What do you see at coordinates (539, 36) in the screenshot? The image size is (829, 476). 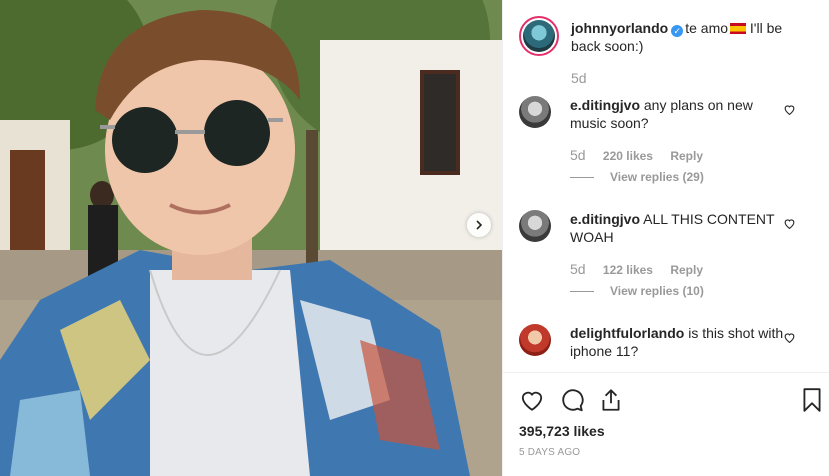 I see `author-avatar` at bounding box center [539, 36].